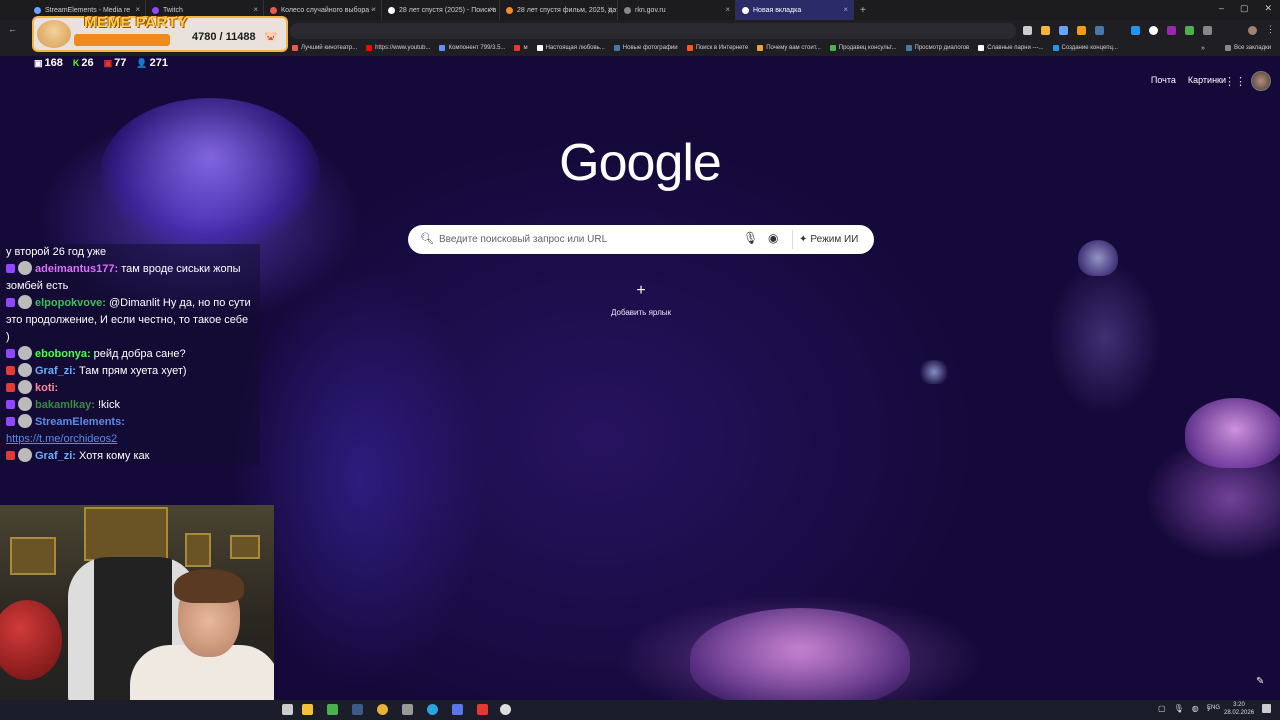 This screenshot has width=1280, height=720. What do you see at coordinates (773, 238) in the screenshot?
I see `lens-camera-icon: ◉` at bounding box center [773, 238].